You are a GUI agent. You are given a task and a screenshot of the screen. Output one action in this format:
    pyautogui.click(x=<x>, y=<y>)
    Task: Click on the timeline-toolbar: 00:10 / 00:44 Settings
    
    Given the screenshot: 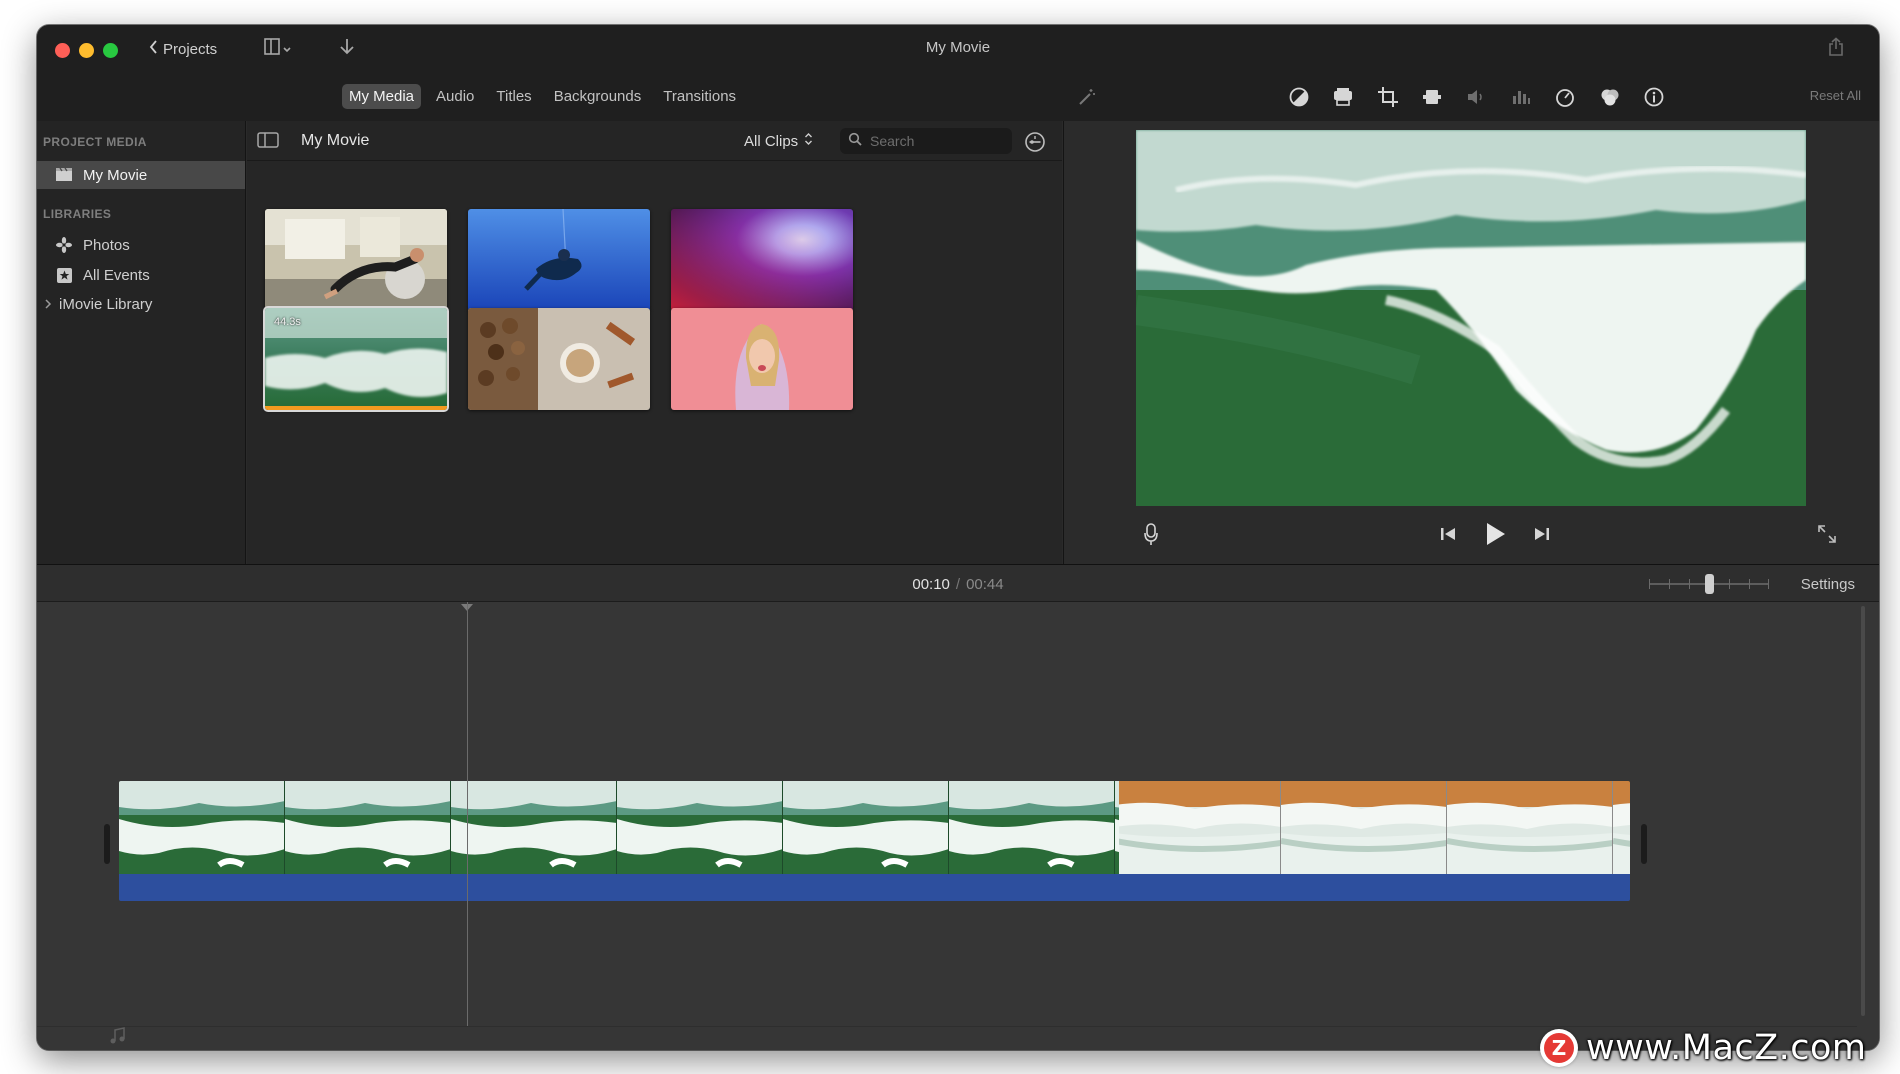 What is the action you would take?
    pyautogui.click(x=958, y=583)
    